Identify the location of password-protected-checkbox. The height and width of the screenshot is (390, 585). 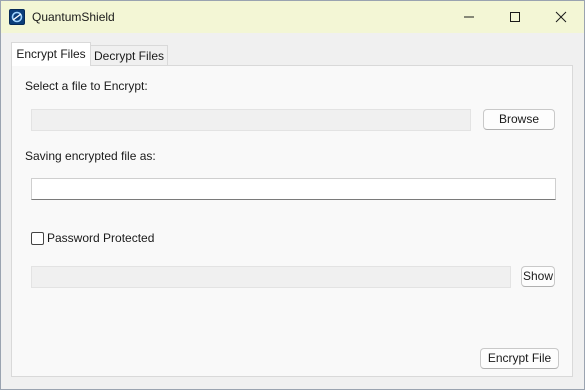
(37, 238).